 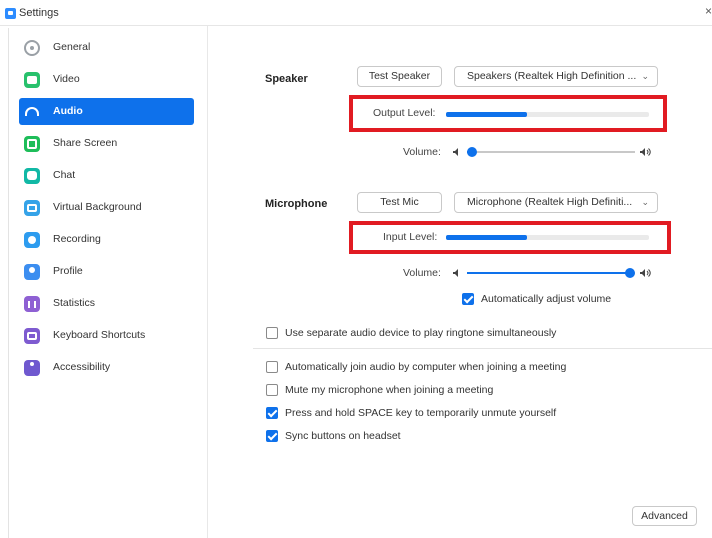 What do you see at coordinates (629, 273) in the screenshot?
I see `microphone-volume-knob` at bounding box center [629, 273].